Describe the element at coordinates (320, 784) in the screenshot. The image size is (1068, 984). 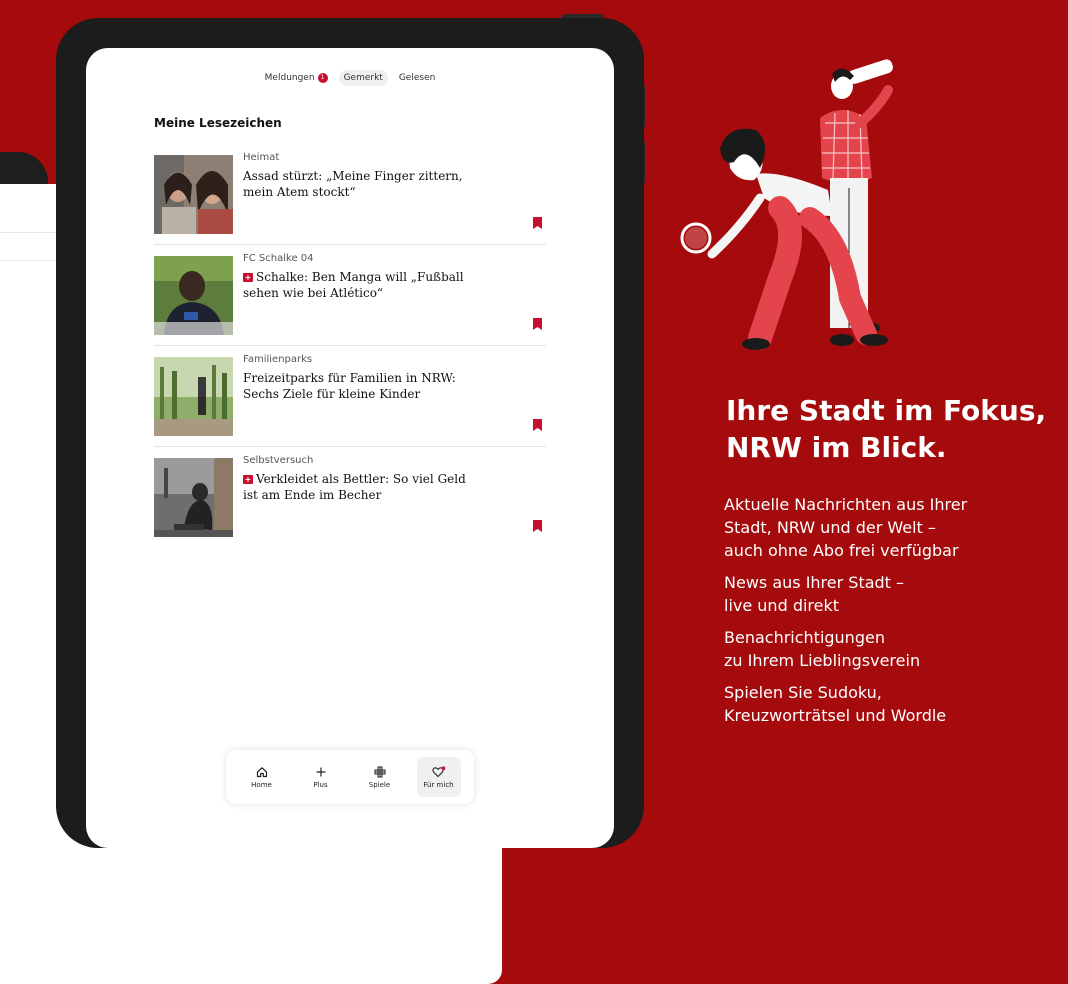
I see `nav-label: Plus` at that location.